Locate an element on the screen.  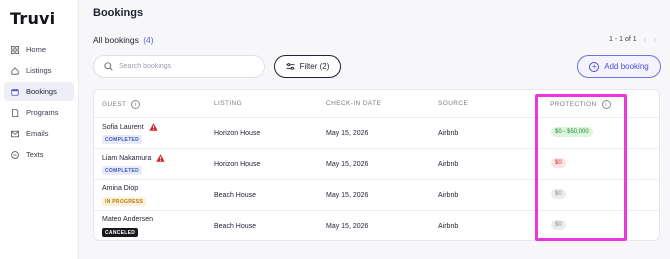
pagination-text: 1 - 1 of 1 is located at coordinates (623, 39).